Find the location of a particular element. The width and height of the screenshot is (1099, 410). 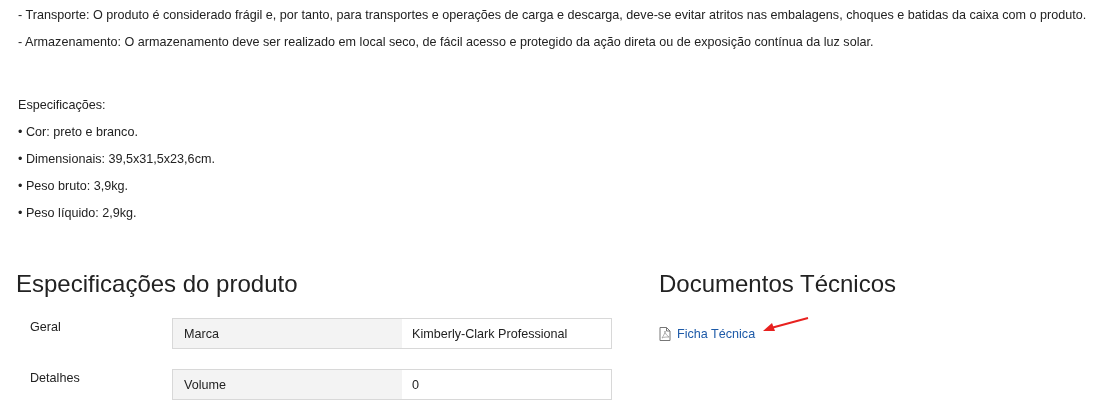

pdf-file-icon is located at coordinates (665, 334).